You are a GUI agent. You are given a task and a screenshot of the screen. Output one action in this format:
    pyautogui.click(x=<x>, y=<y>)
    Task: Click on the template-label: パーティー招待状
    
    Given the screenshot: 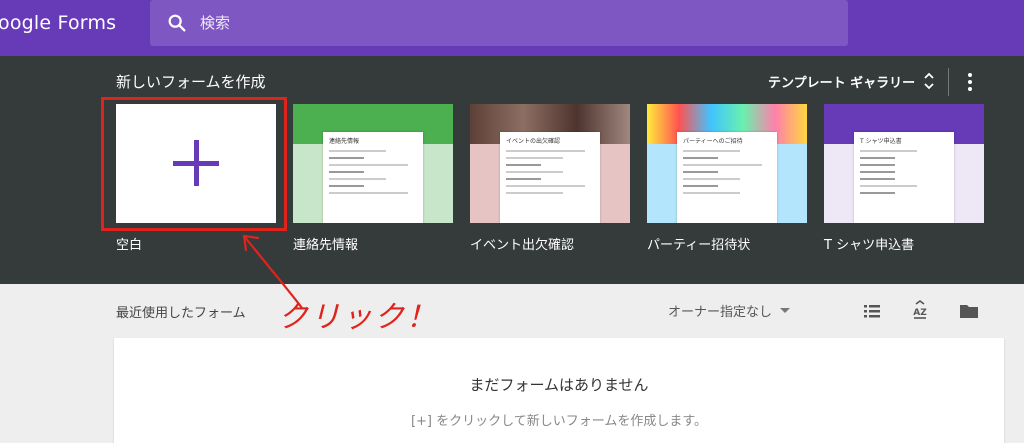 What is the action you would take?
    pyautogui.click(x=698, y=243)
    